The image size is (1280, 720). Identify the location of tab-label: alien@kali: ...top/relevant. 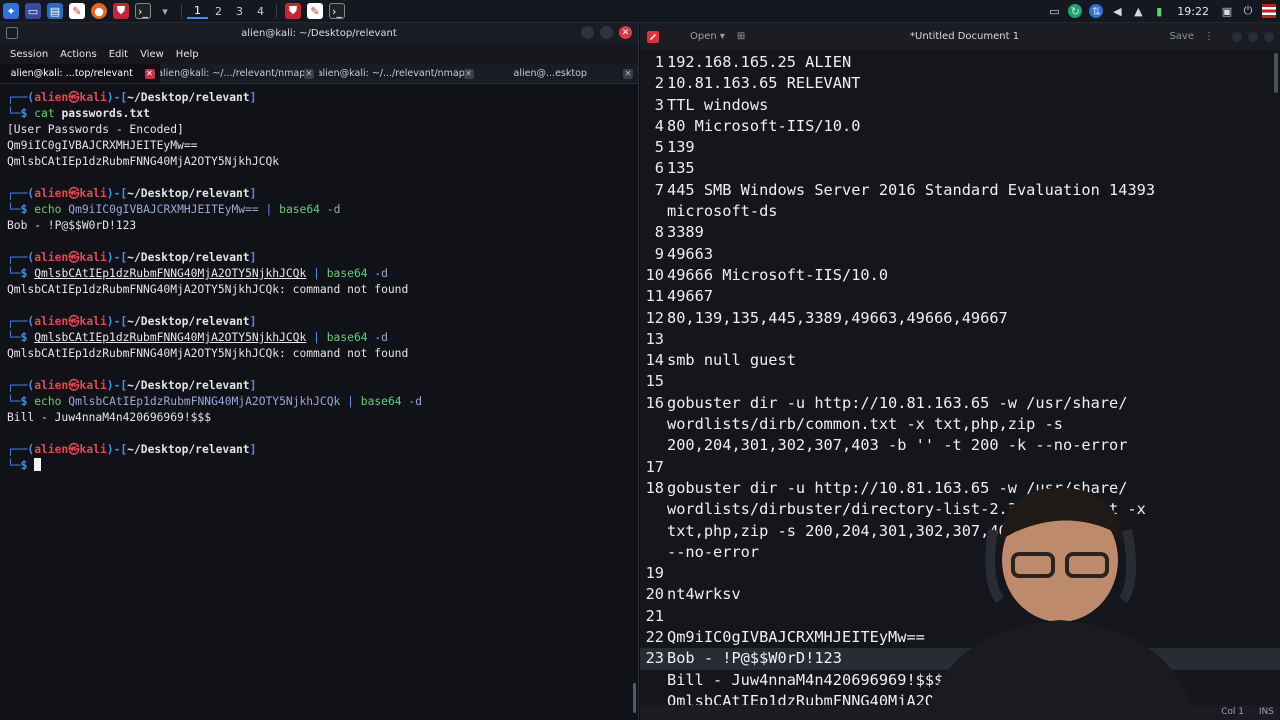
(71, 73).